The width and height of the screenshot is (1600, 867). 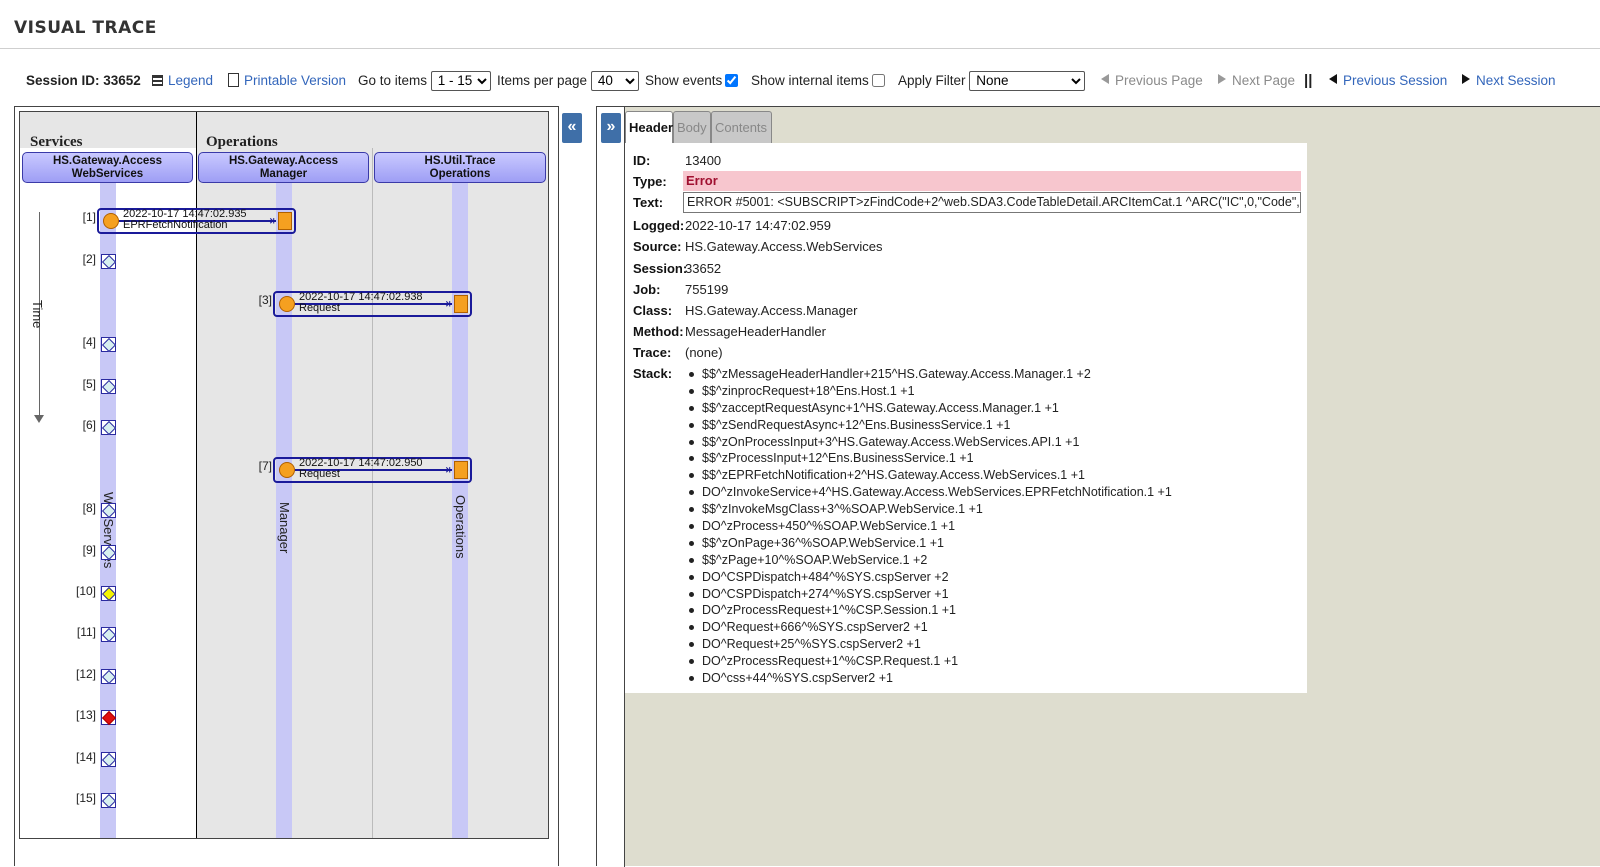 I want to click on page-title: VISUAL TRACE, so click(x=85, y=28).